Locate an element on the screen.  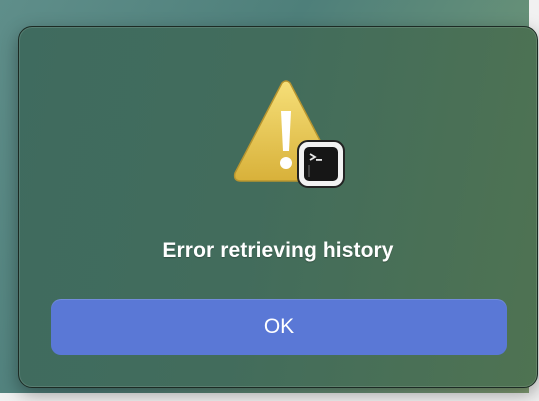
screen-edge is located at coordinates (269, 397).